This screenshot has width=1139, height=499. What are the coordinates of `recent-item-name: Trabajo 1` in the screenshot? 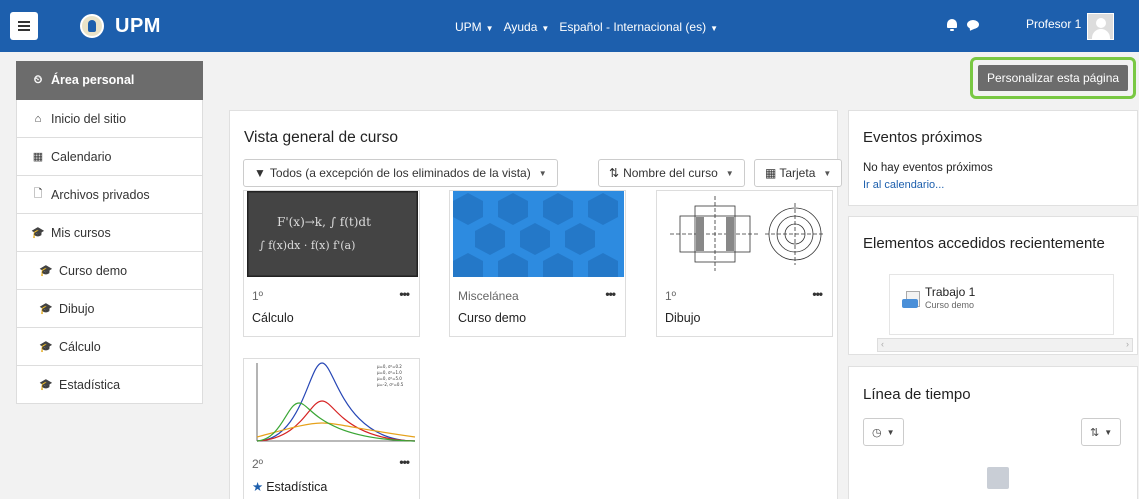 It's located at (950, 292).